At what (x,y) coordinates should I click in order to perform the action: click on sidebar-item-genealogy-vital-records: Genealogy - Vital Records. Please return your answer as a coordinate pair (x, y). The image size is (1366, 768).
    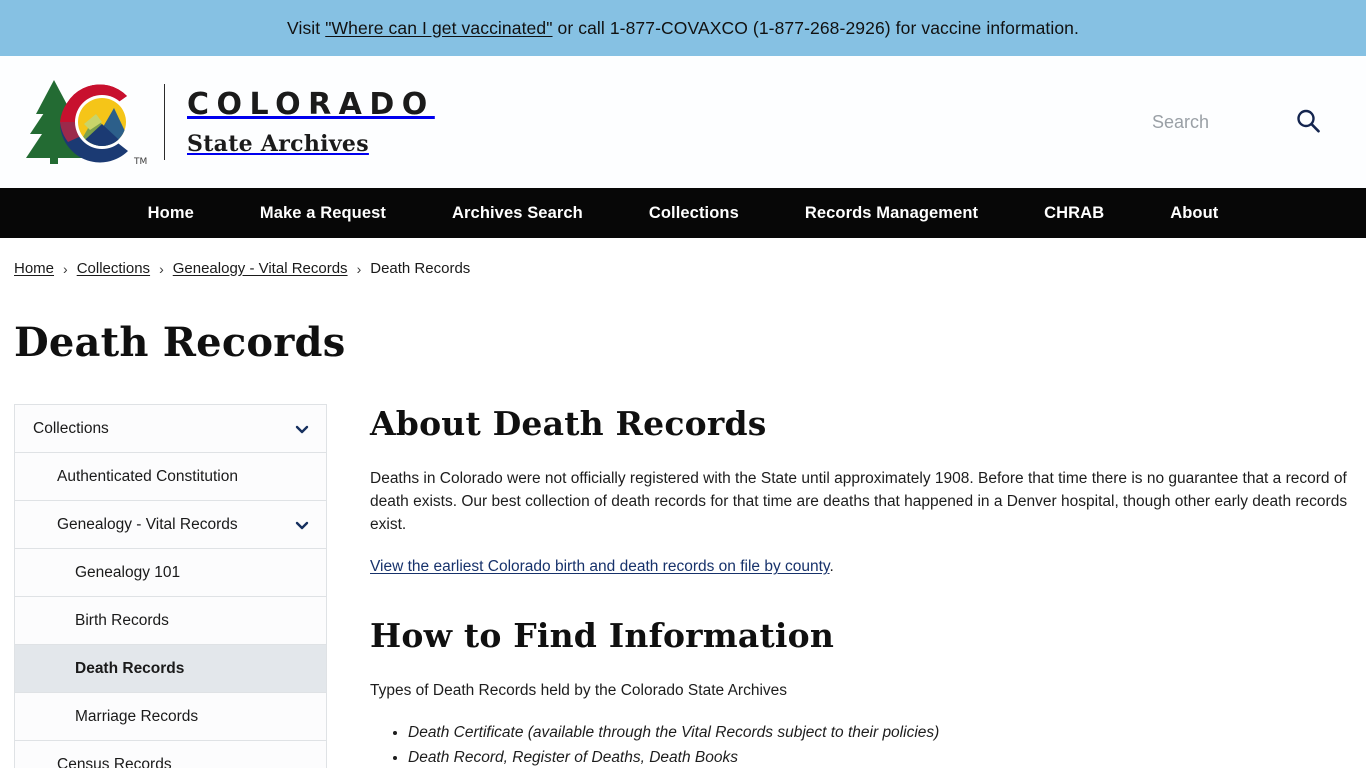
    Looking at the image, I should click on (170, 525).